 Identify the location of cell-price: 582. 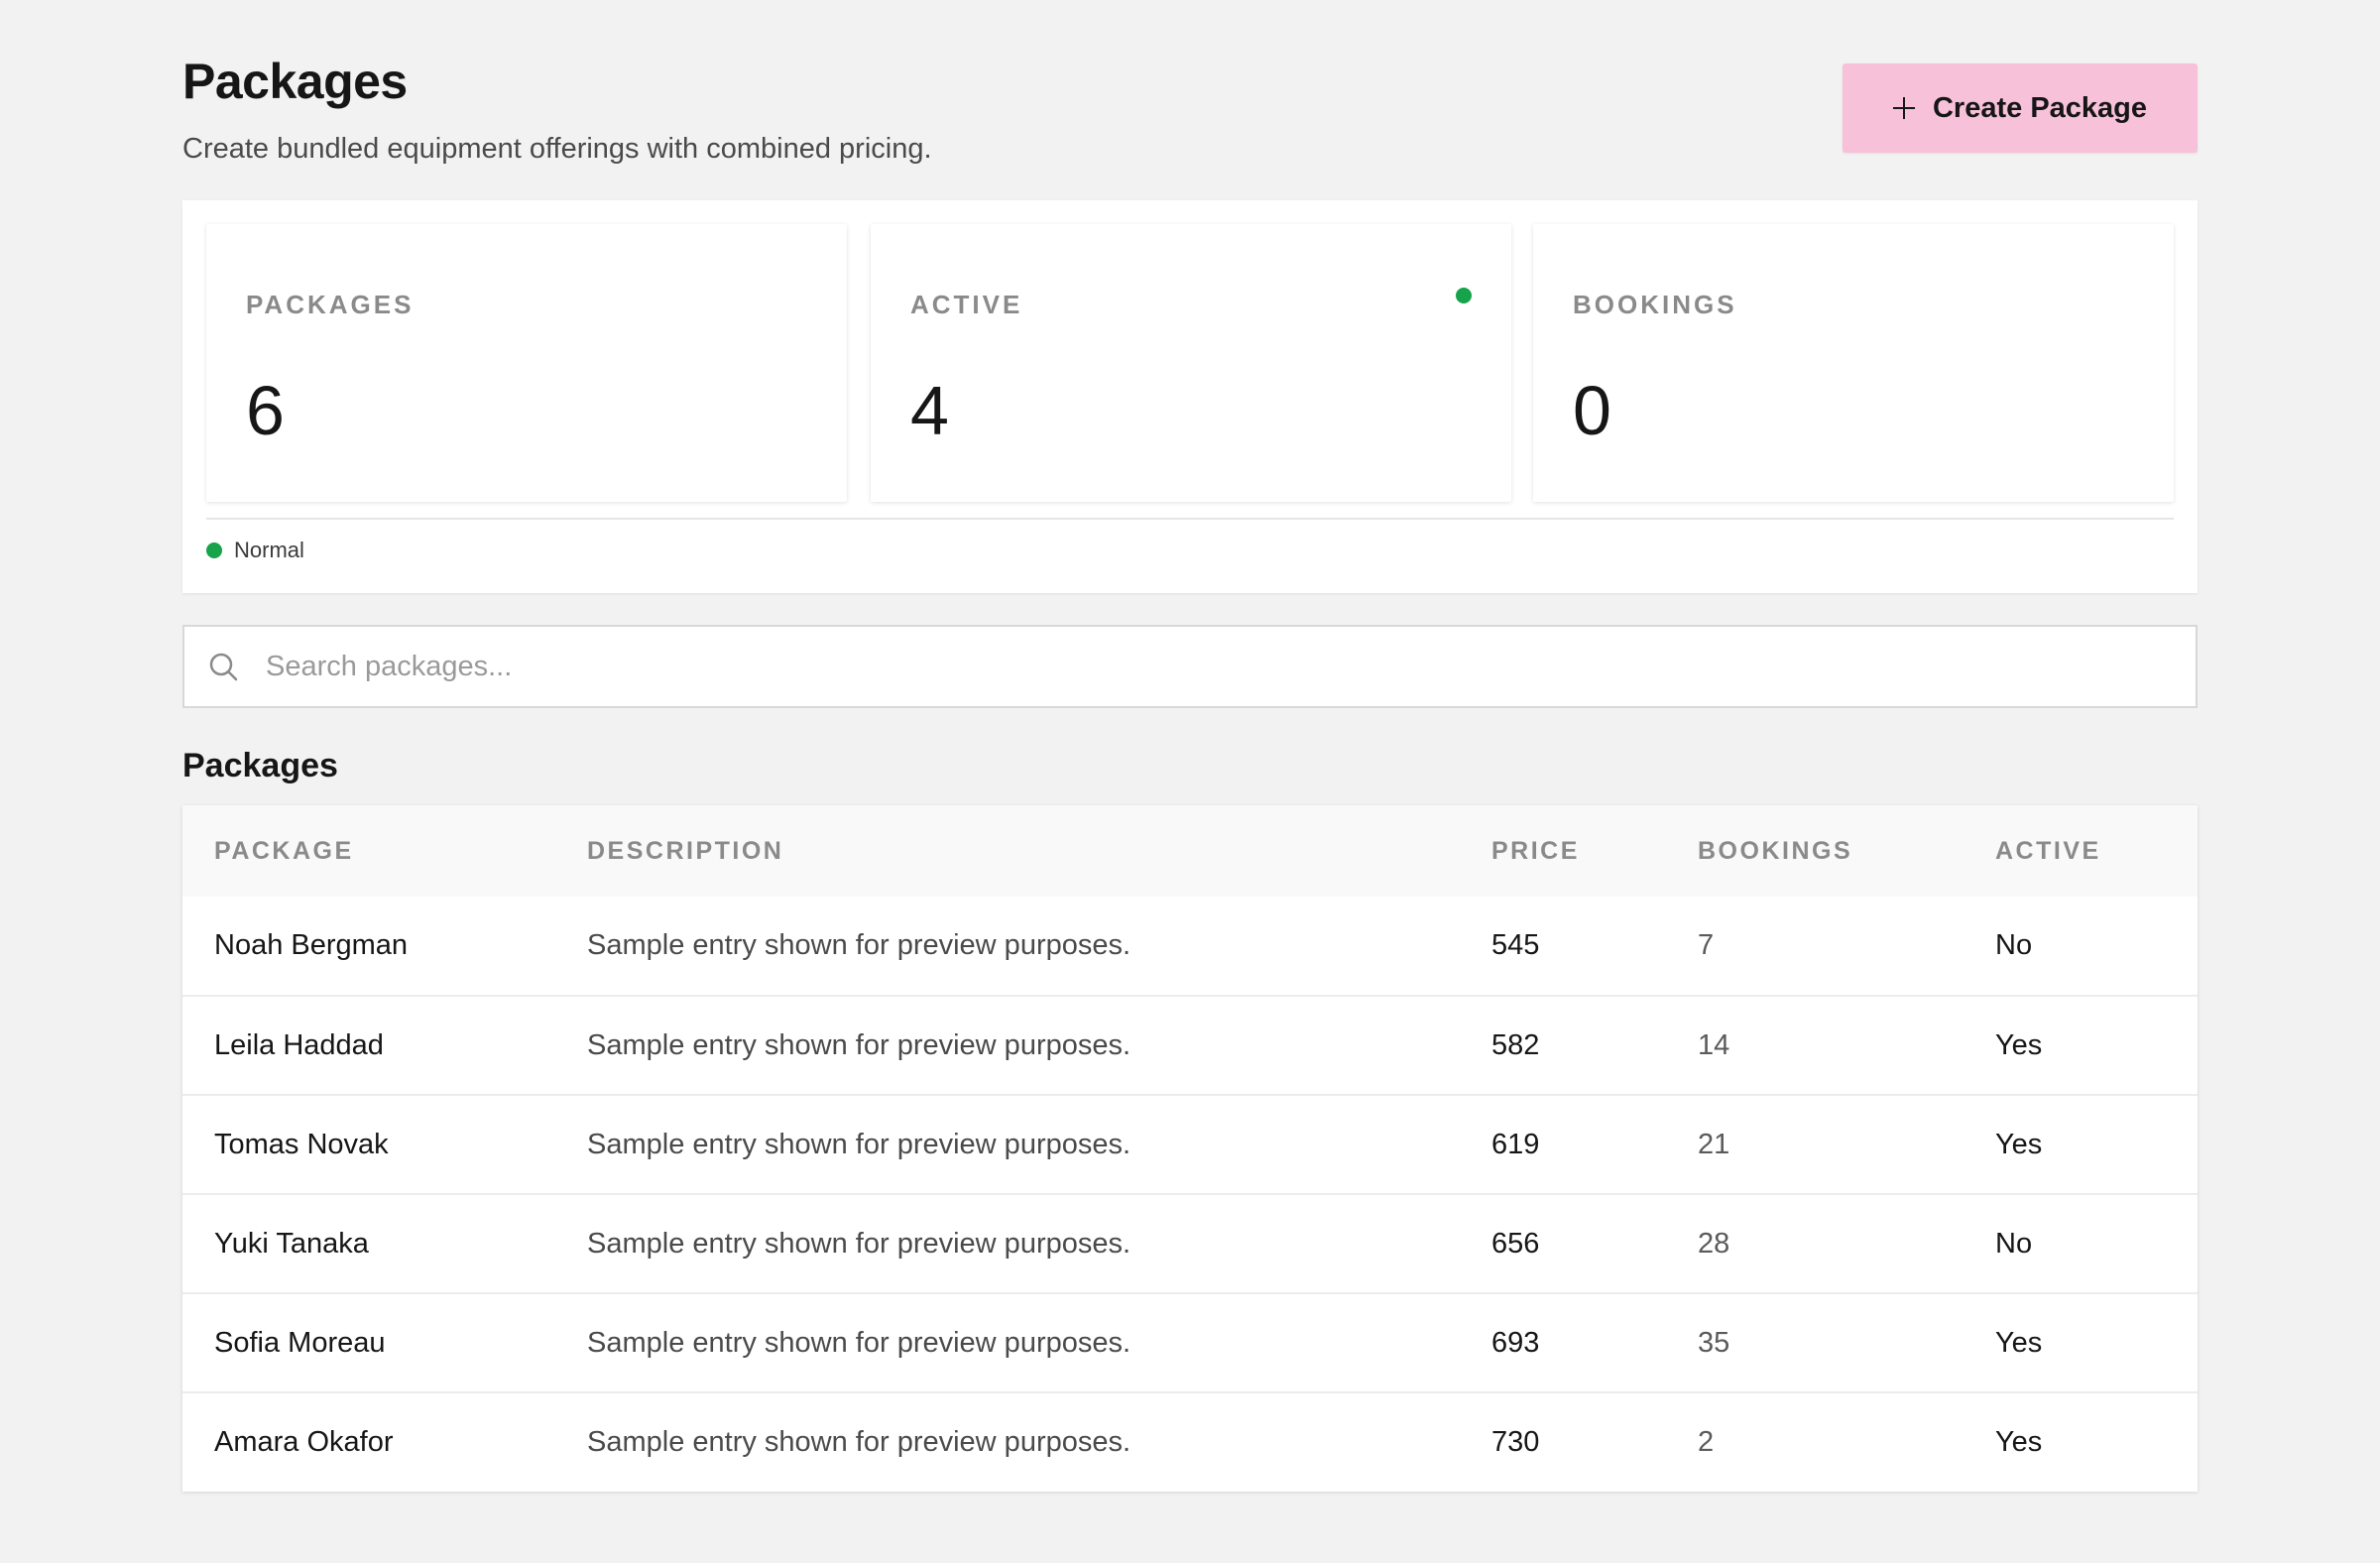
(1515, 1045).